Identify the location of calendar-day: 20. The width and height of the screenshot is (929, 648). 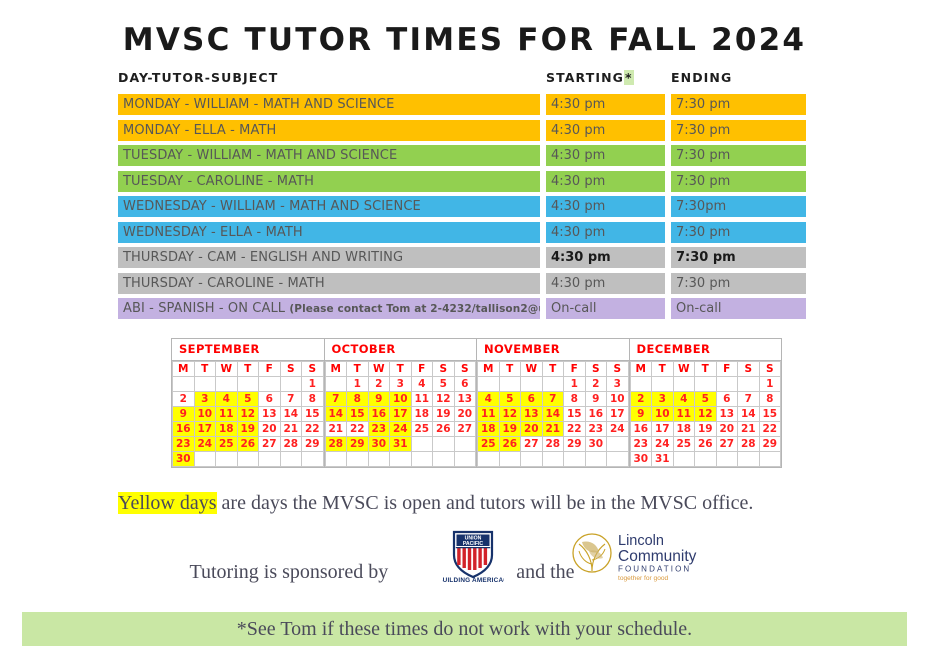
(726, 429).